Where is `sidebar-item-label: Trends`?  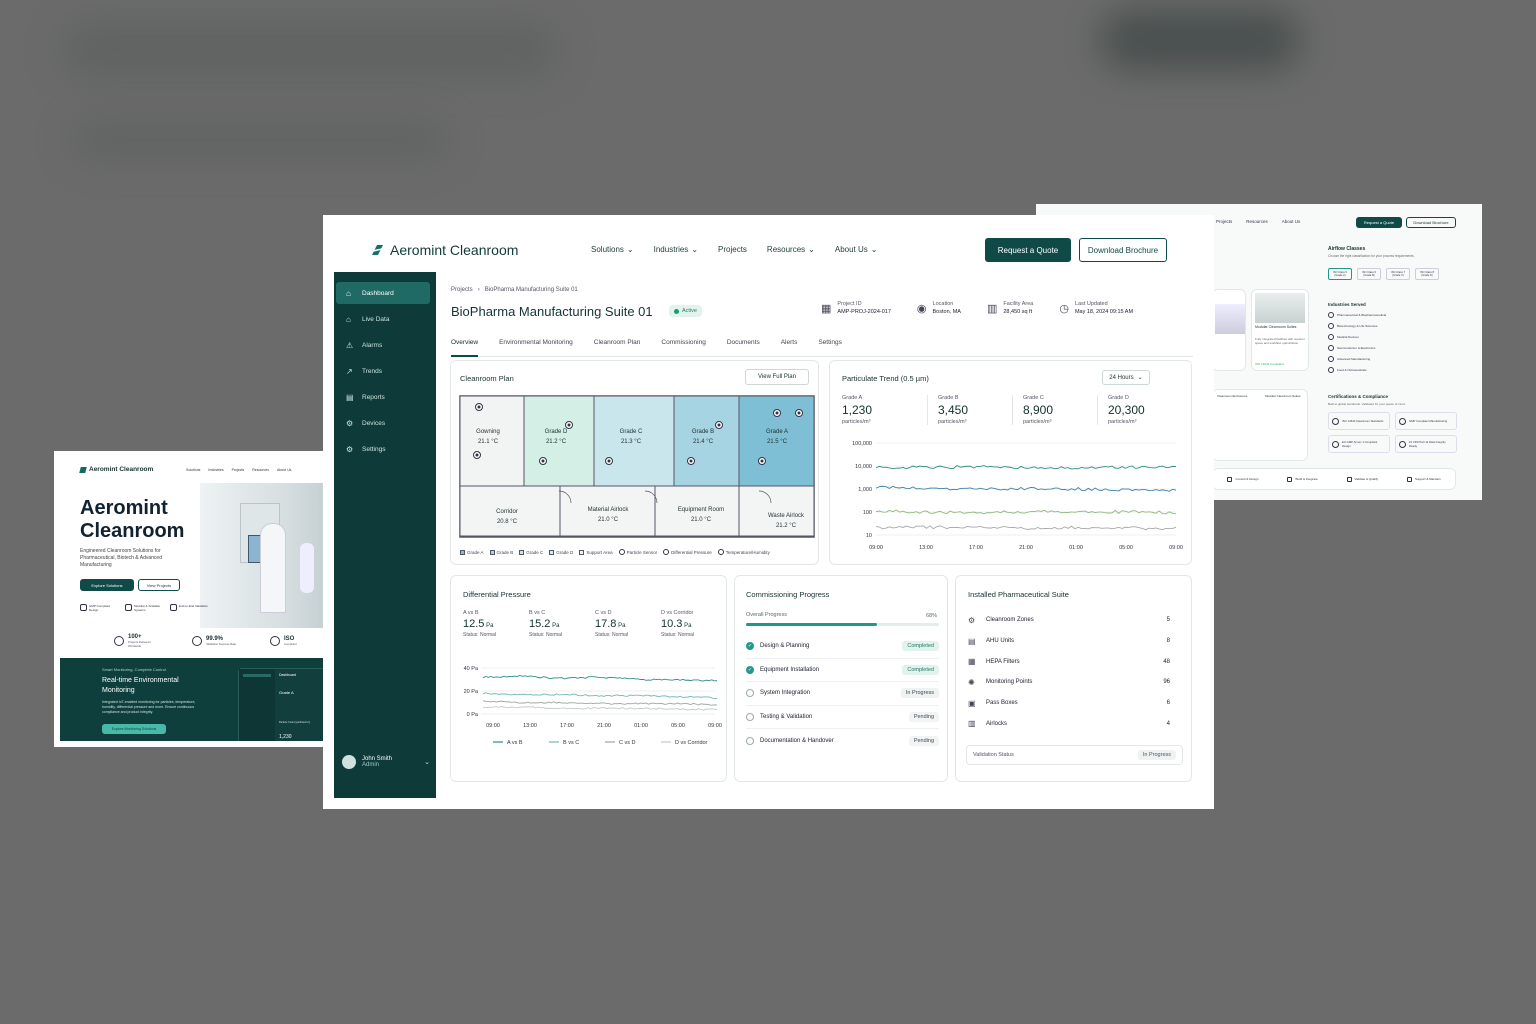 sidebar-item-label: Trends is located at coordinates (372, 371).